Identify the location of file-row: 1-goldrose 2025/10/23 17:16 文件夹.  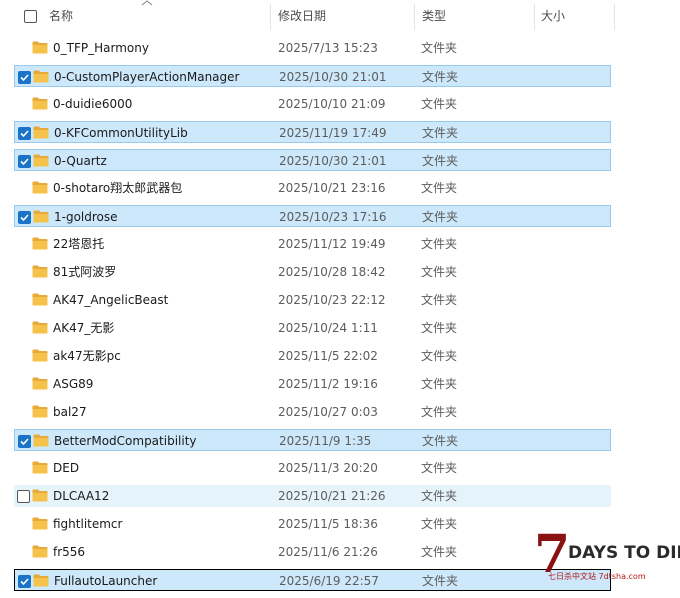
(312, 216).